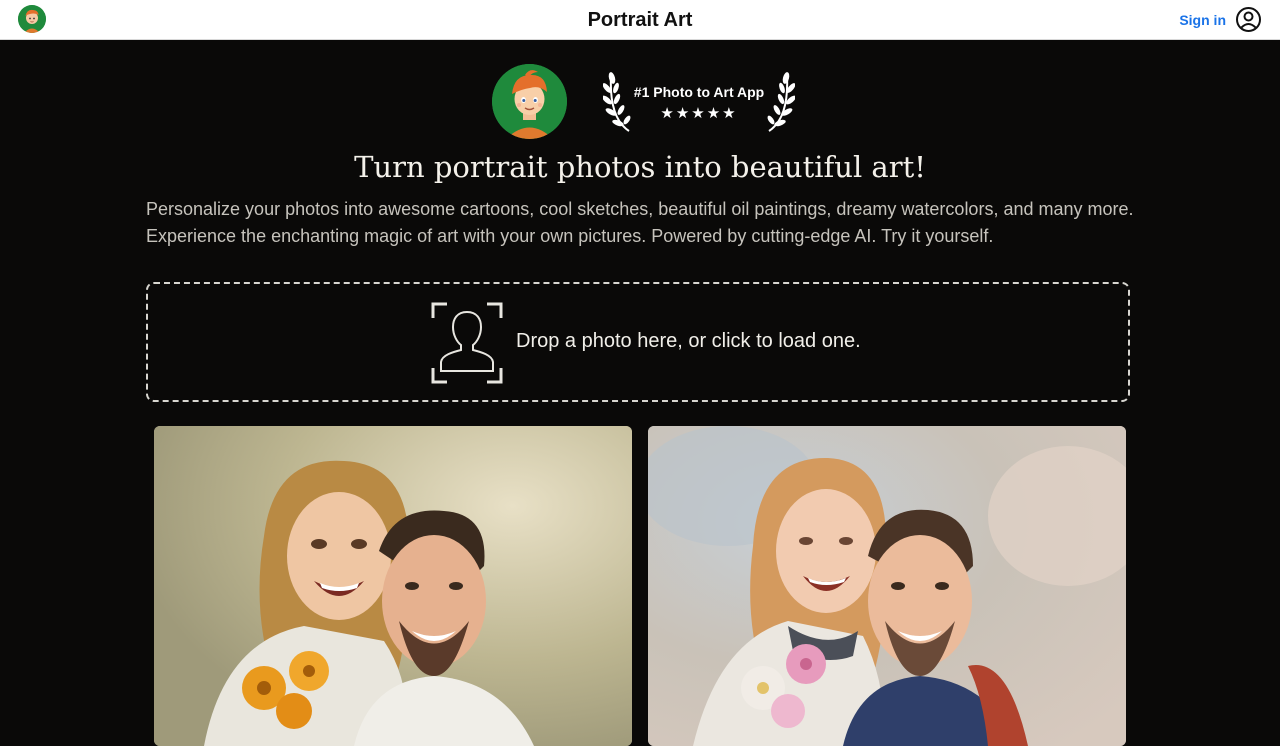  Describe the element at coordinates (529, 101) in the screenshot. I see `hero-avatar` at that location.